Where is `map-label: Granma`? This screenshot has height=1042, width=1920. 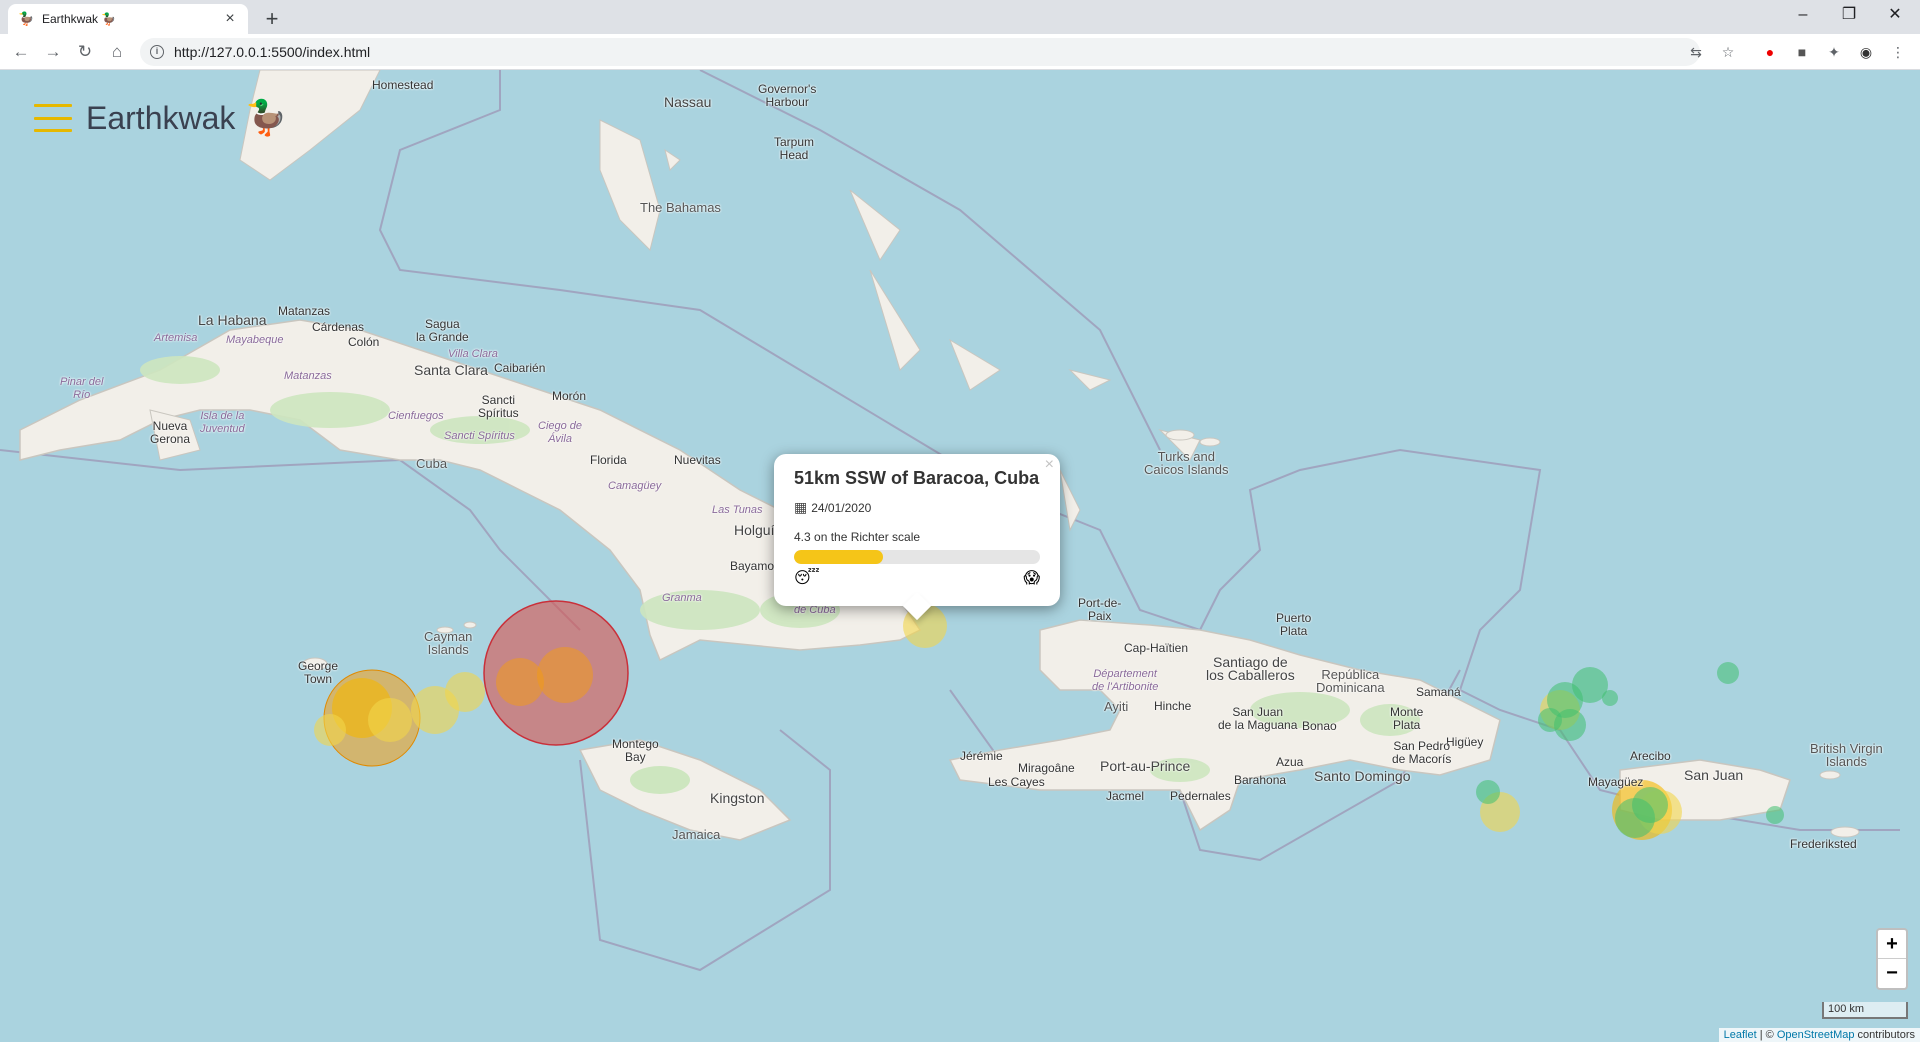 map-label: Granma is located at coordinates (682, 598).